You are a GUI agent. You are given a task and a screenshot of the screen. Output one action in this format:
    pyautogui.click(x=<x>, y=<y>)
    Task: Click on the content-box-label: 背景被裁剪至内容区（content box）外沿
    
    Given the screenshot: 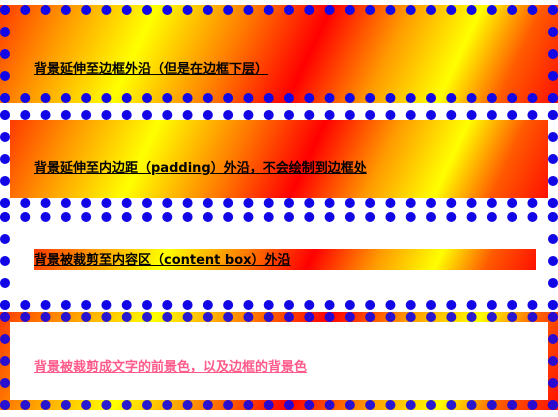 What is the action you would take?
    pyautogui.click(x=162, y=260)
    